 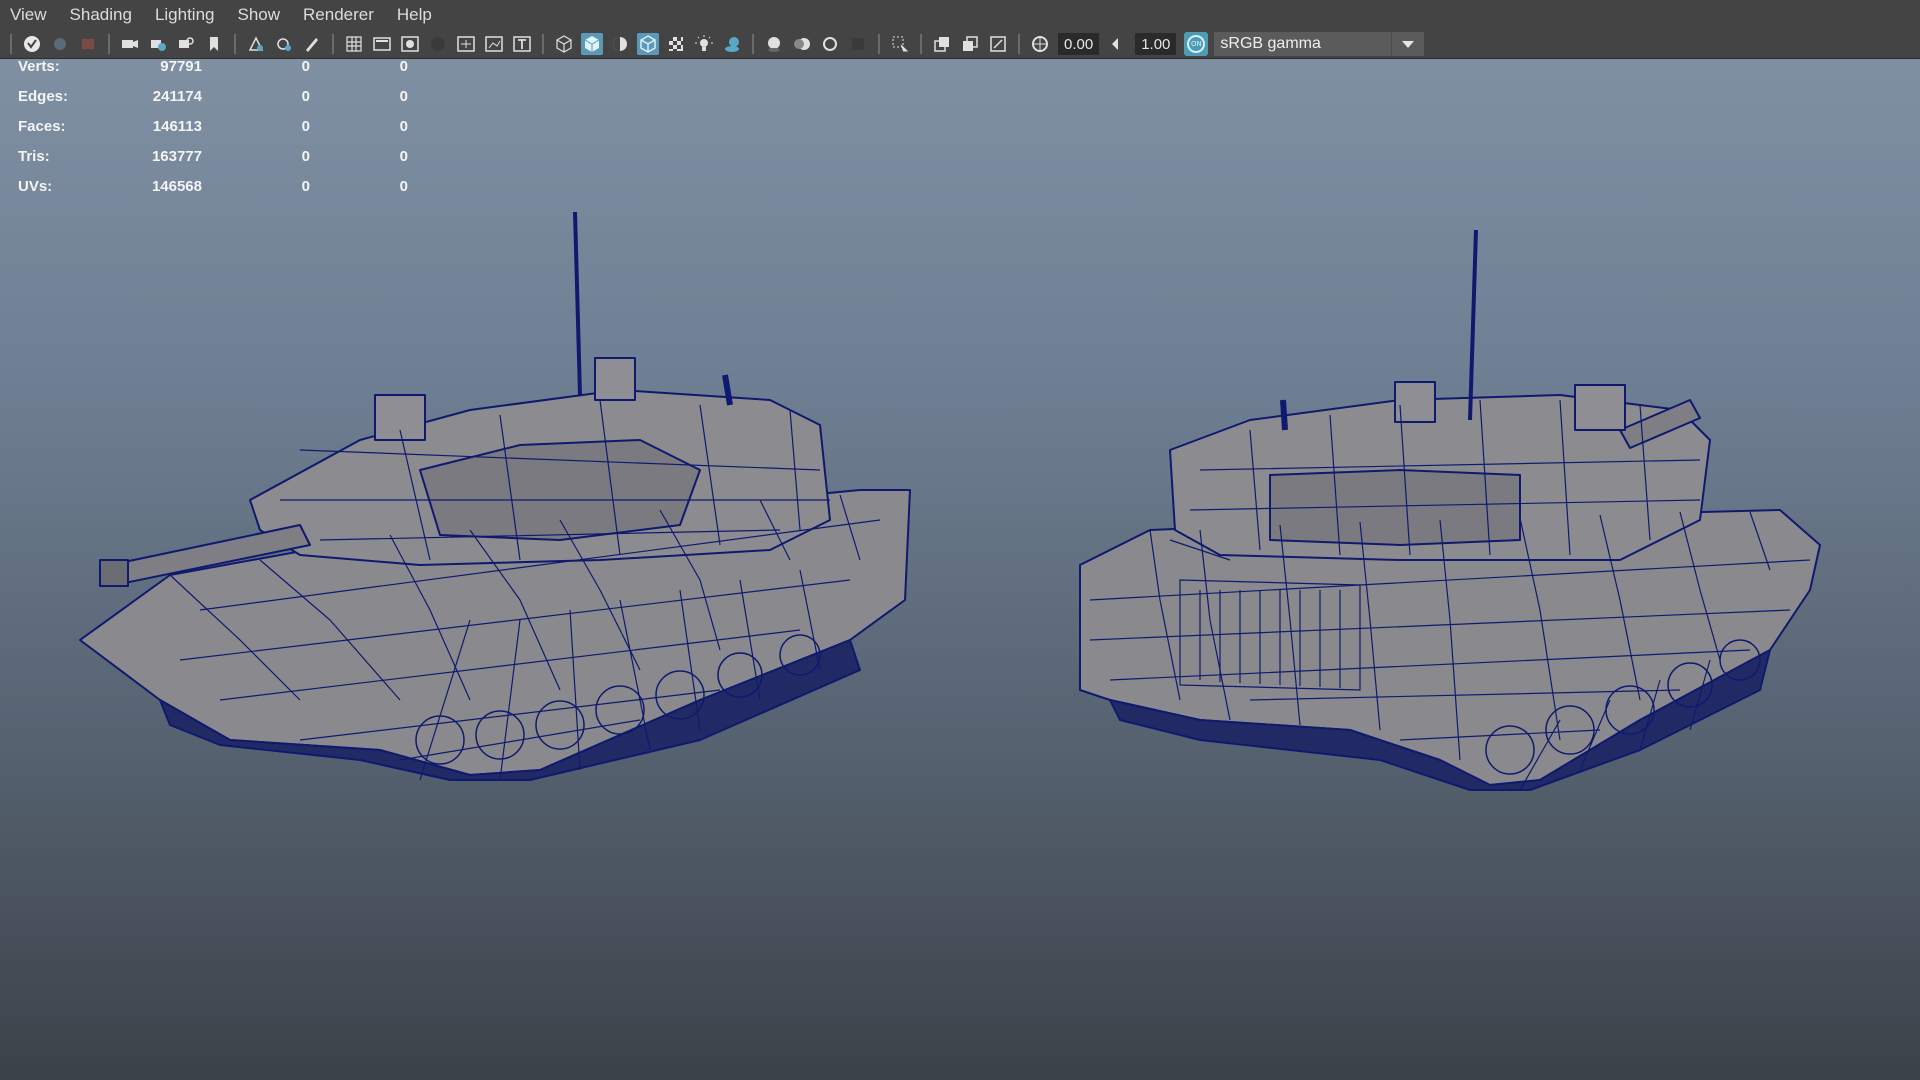 I want to click on color-management-toggle: ON, so click(x=1196, y=44).